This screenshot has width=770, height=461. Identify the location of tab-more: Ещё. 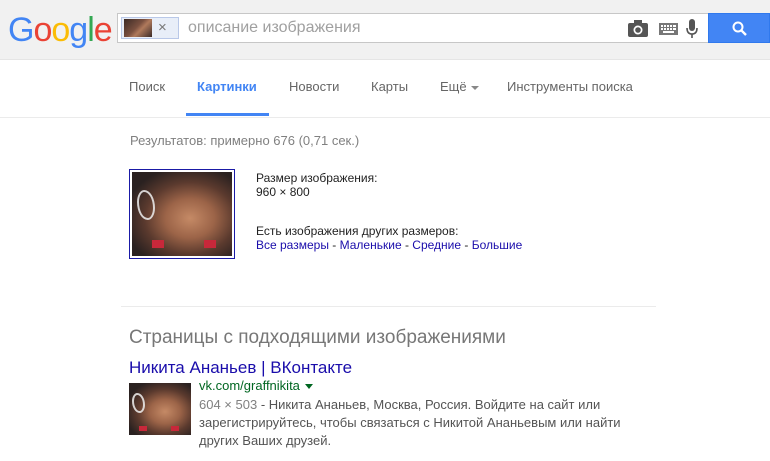
(459, 87).